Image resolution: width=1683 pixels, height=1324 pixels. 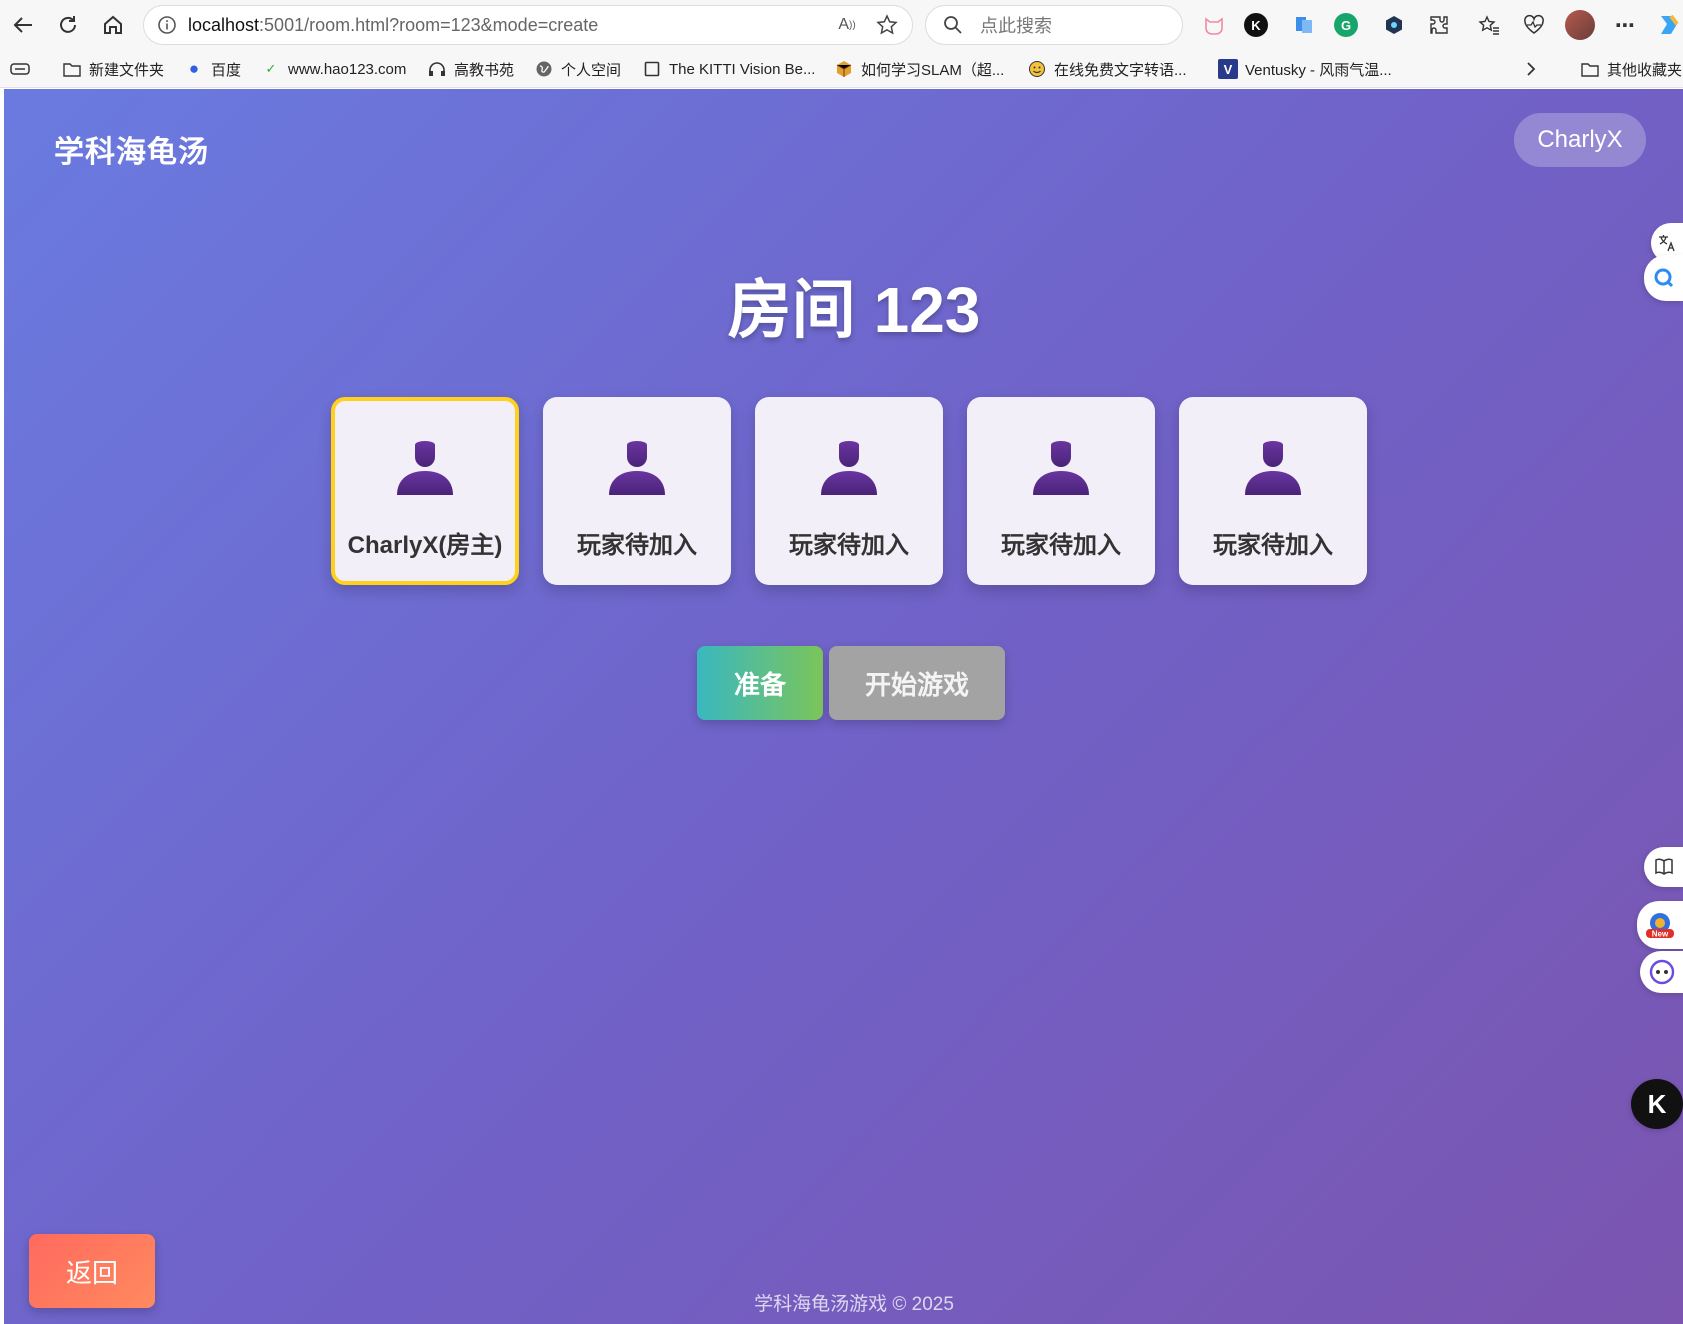 I want to click on url-host: localhost, so click(x=224, y=24).